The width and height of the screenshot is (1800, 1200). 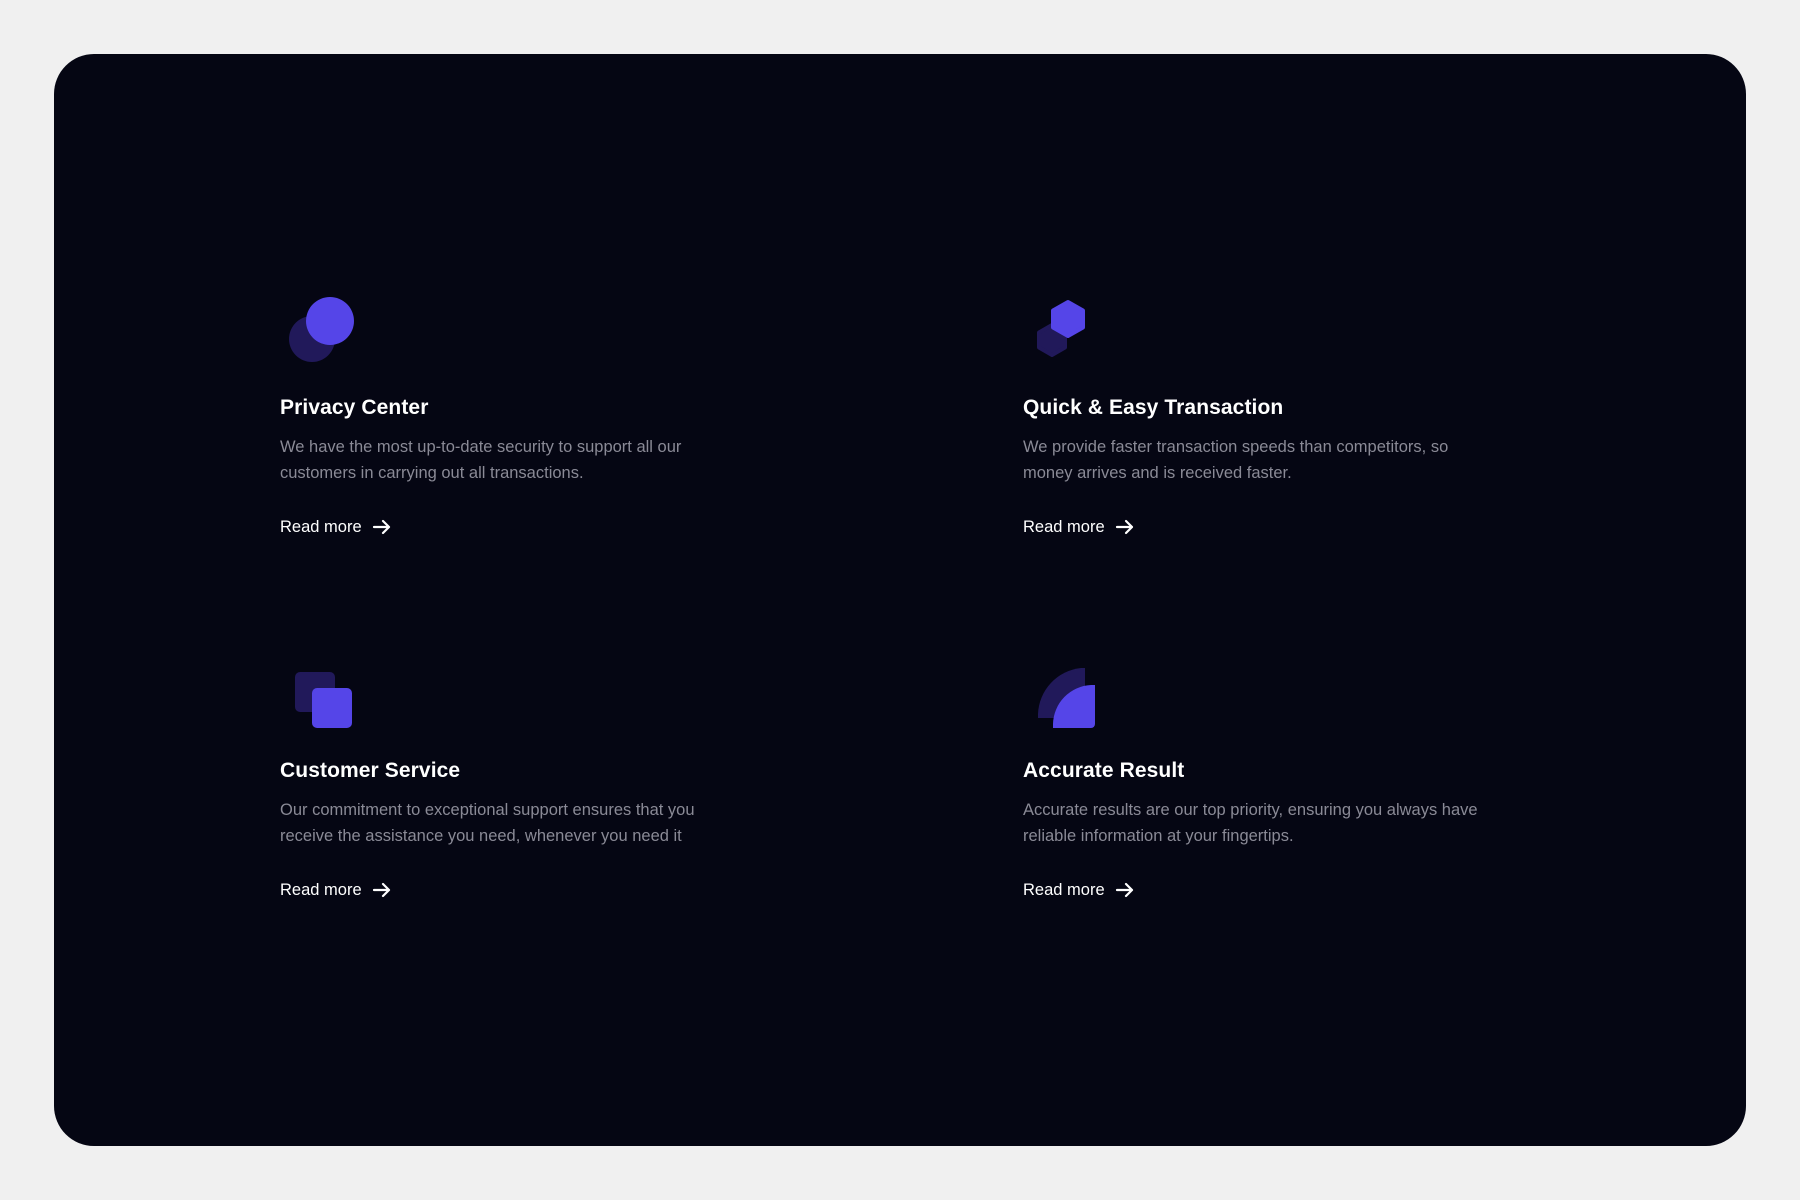 What do you see at coordinates (370, 770) in the screenshot?
I see `feature-title: Customer Service` at bounding box center [370, 770].